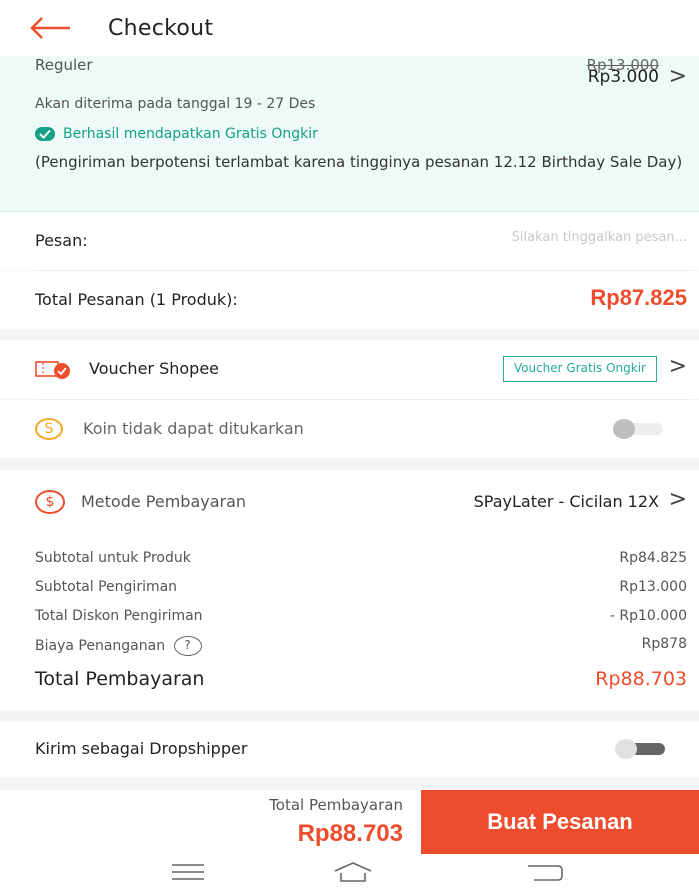  I want to click on home-button, so click(353, 872).